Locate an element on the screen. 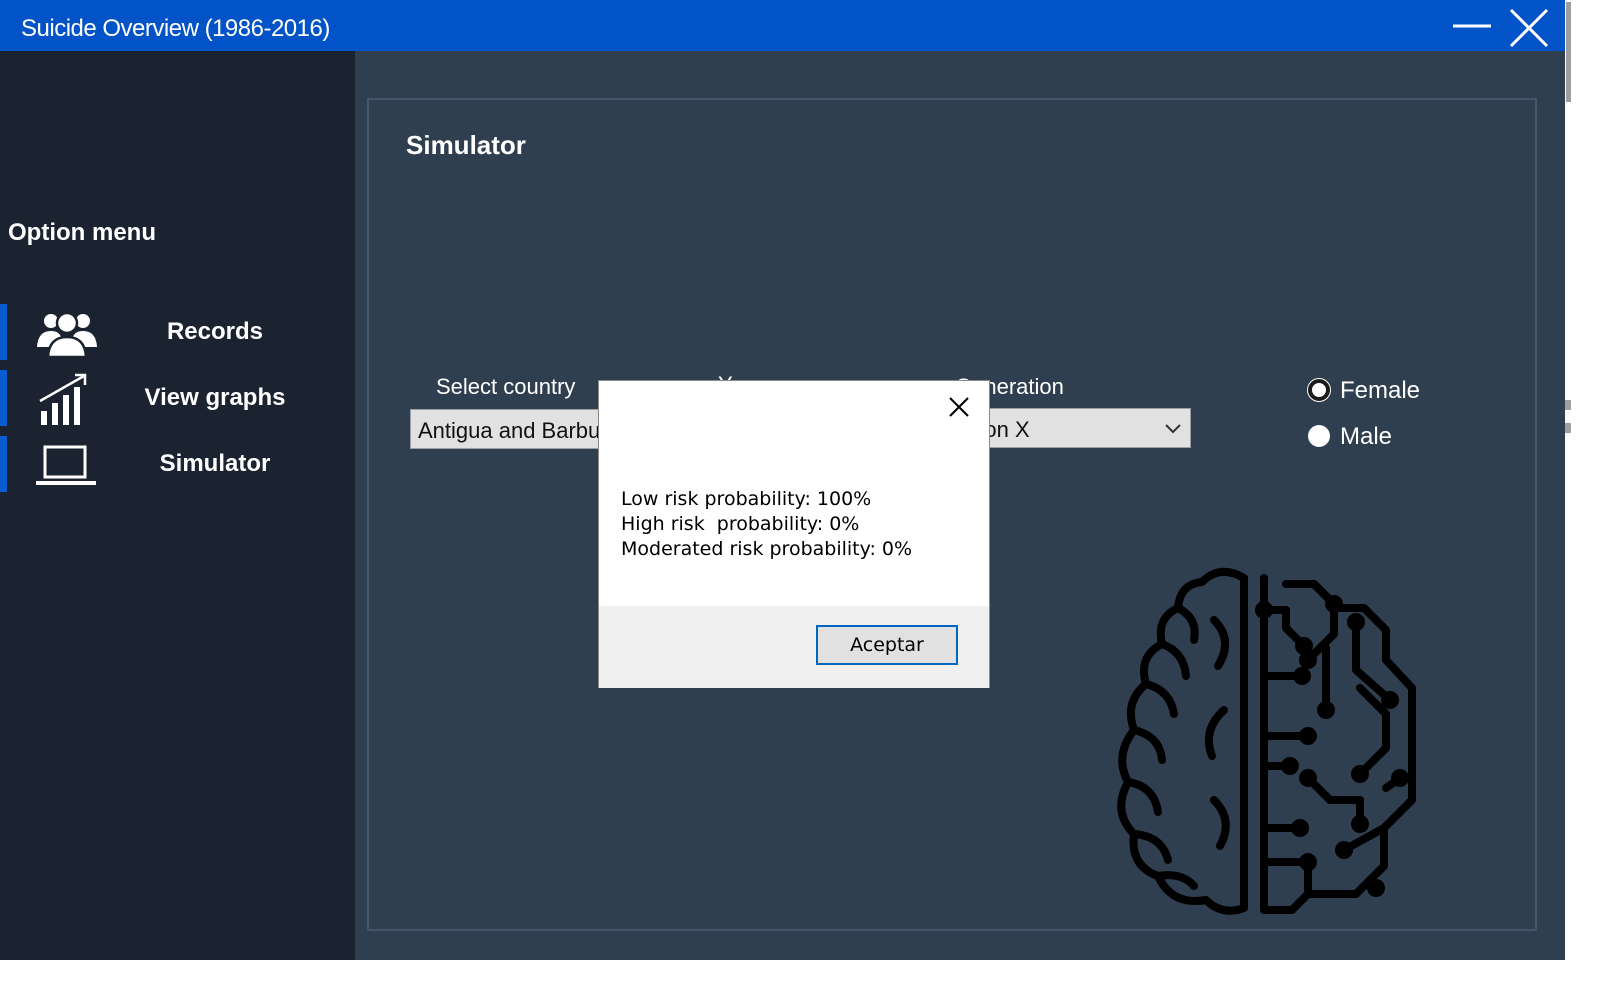 This screenshot has height=982, width=1605. low-risk-line: Low risk probability: 100% is located at coordinates (746, 499).